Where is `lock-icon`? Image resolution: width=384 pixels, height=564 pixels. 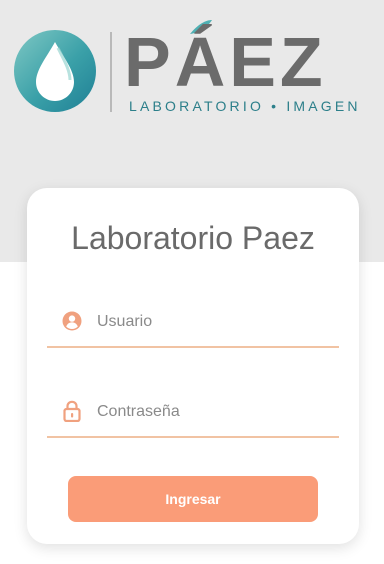 lock-icon is located at coordinates (72, 411).